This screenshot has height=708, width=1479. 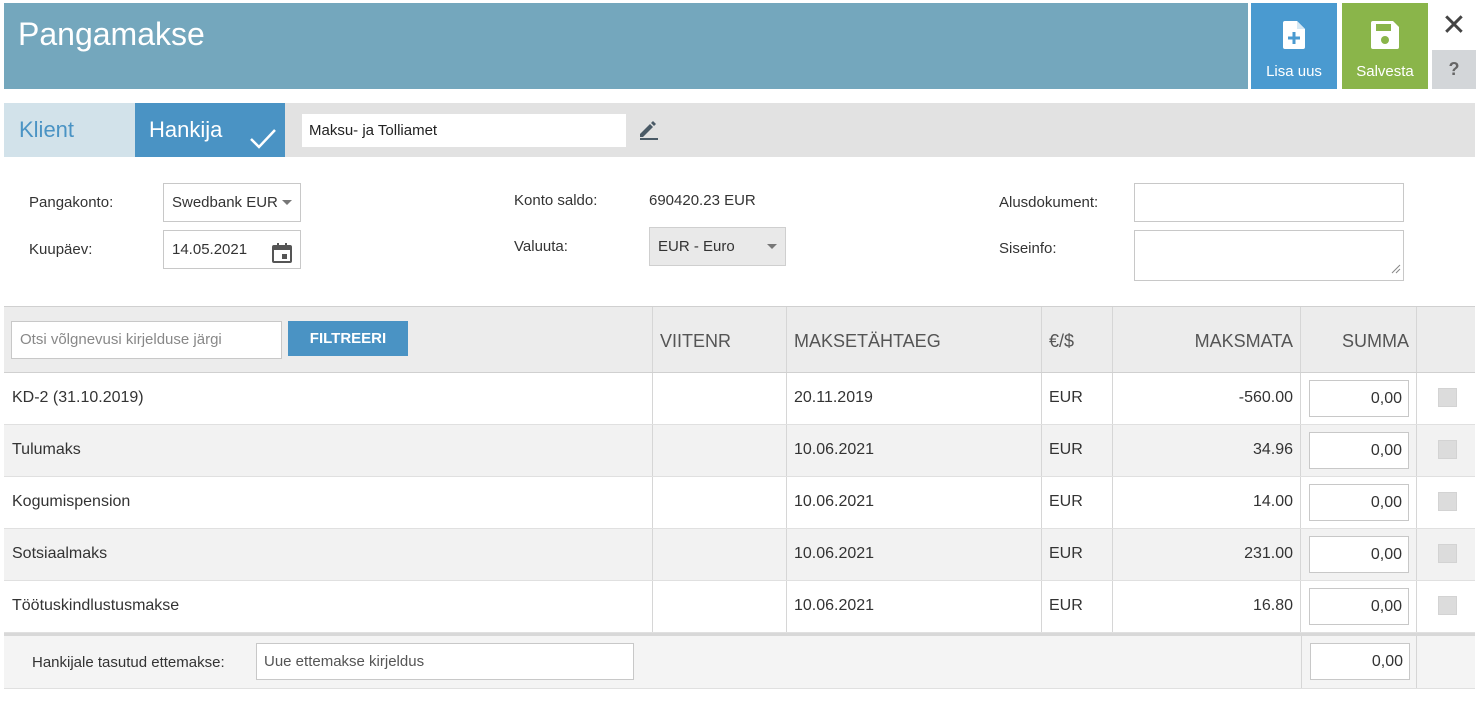 I want to click on row-due-cell: 20.11.2019, so click(x=914, y=398).